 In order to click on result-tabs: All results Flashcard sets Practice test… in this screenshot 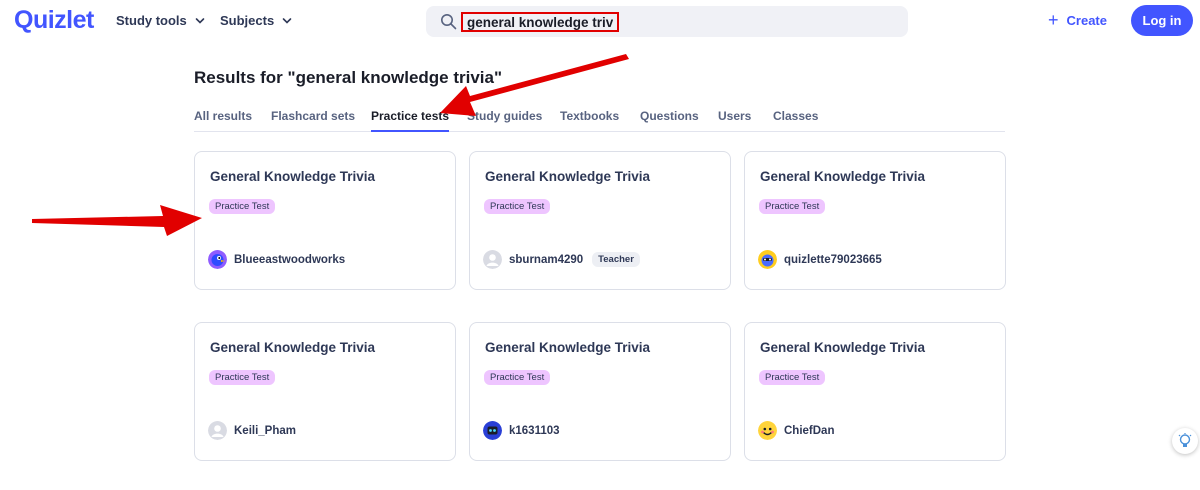, I will do `click(599, 120)`.